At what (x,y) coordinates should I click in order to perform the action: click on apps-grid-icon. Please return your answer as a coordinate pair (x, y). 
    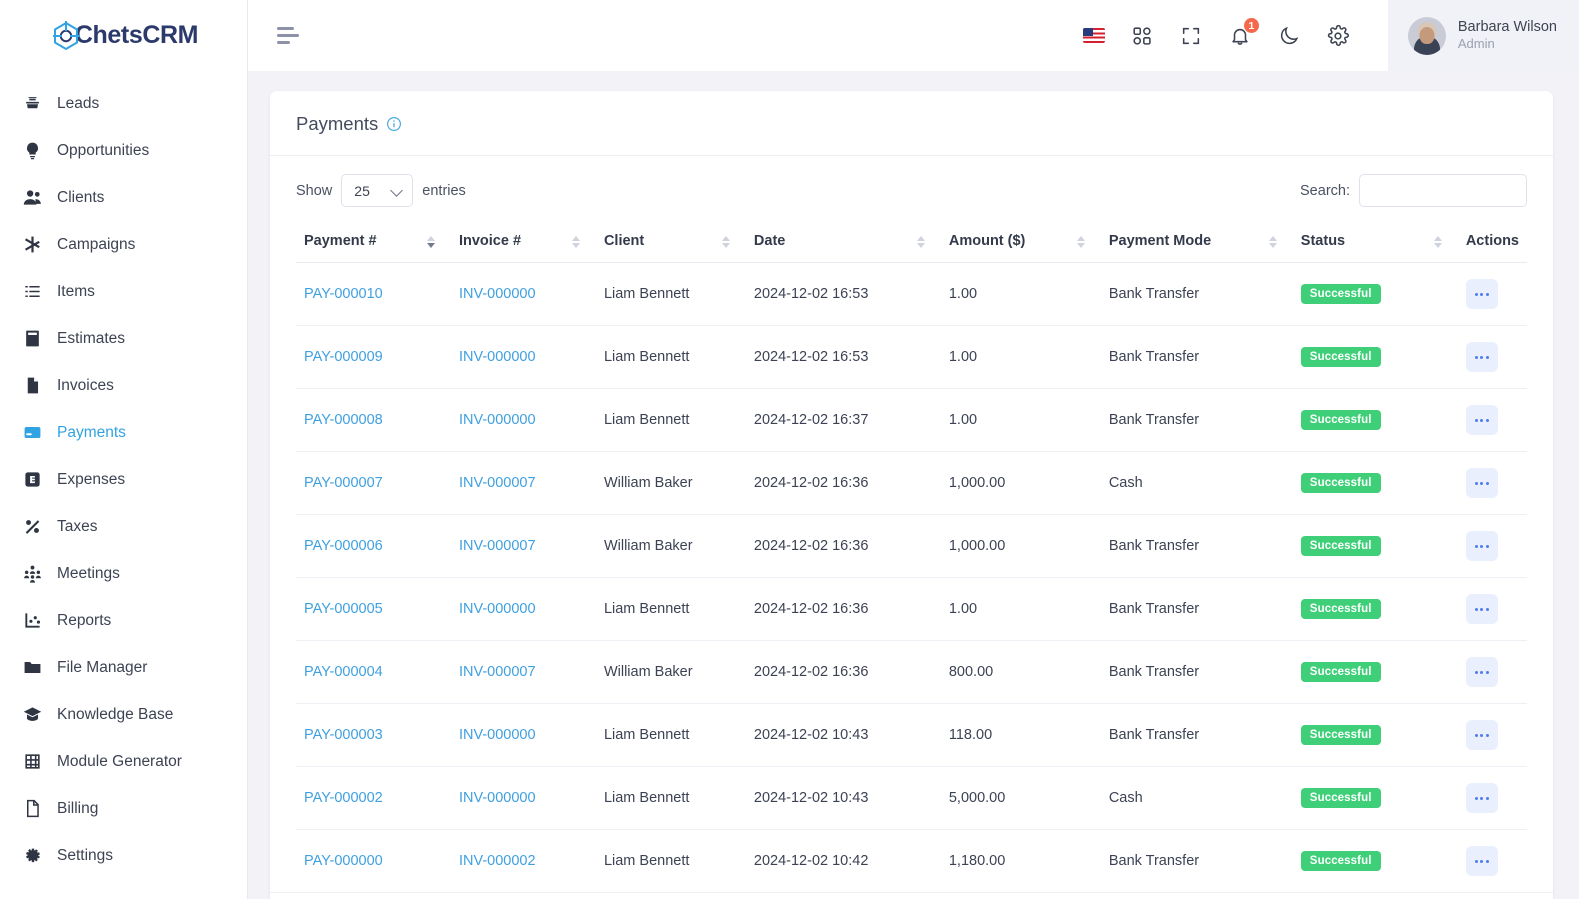
    Looking at the image, I should click on (1142, 35).